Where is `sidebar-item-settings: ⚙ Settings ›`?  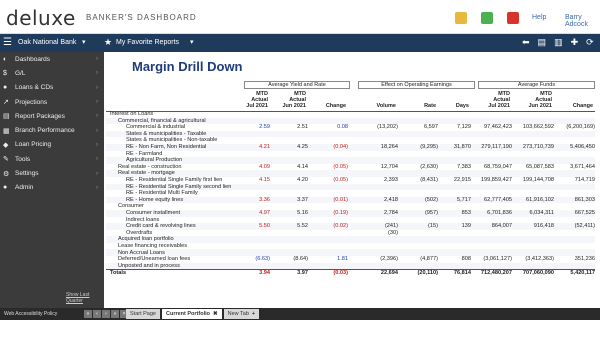
sidebar-item-settings: ⚙ Settings › is located at coordinates (52, 173).